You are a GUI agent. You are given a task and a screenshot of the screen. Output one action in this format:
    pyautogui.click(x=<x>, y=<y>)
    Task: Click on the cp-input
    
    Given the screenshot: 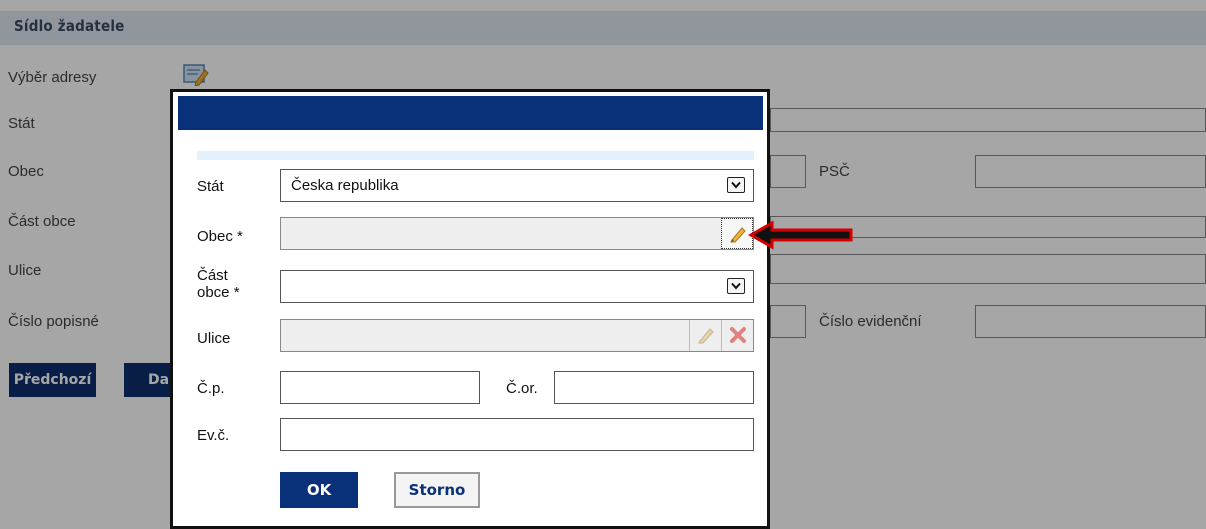 What is the action you would take?
    pyautogui.click(x=380, y=387)
    